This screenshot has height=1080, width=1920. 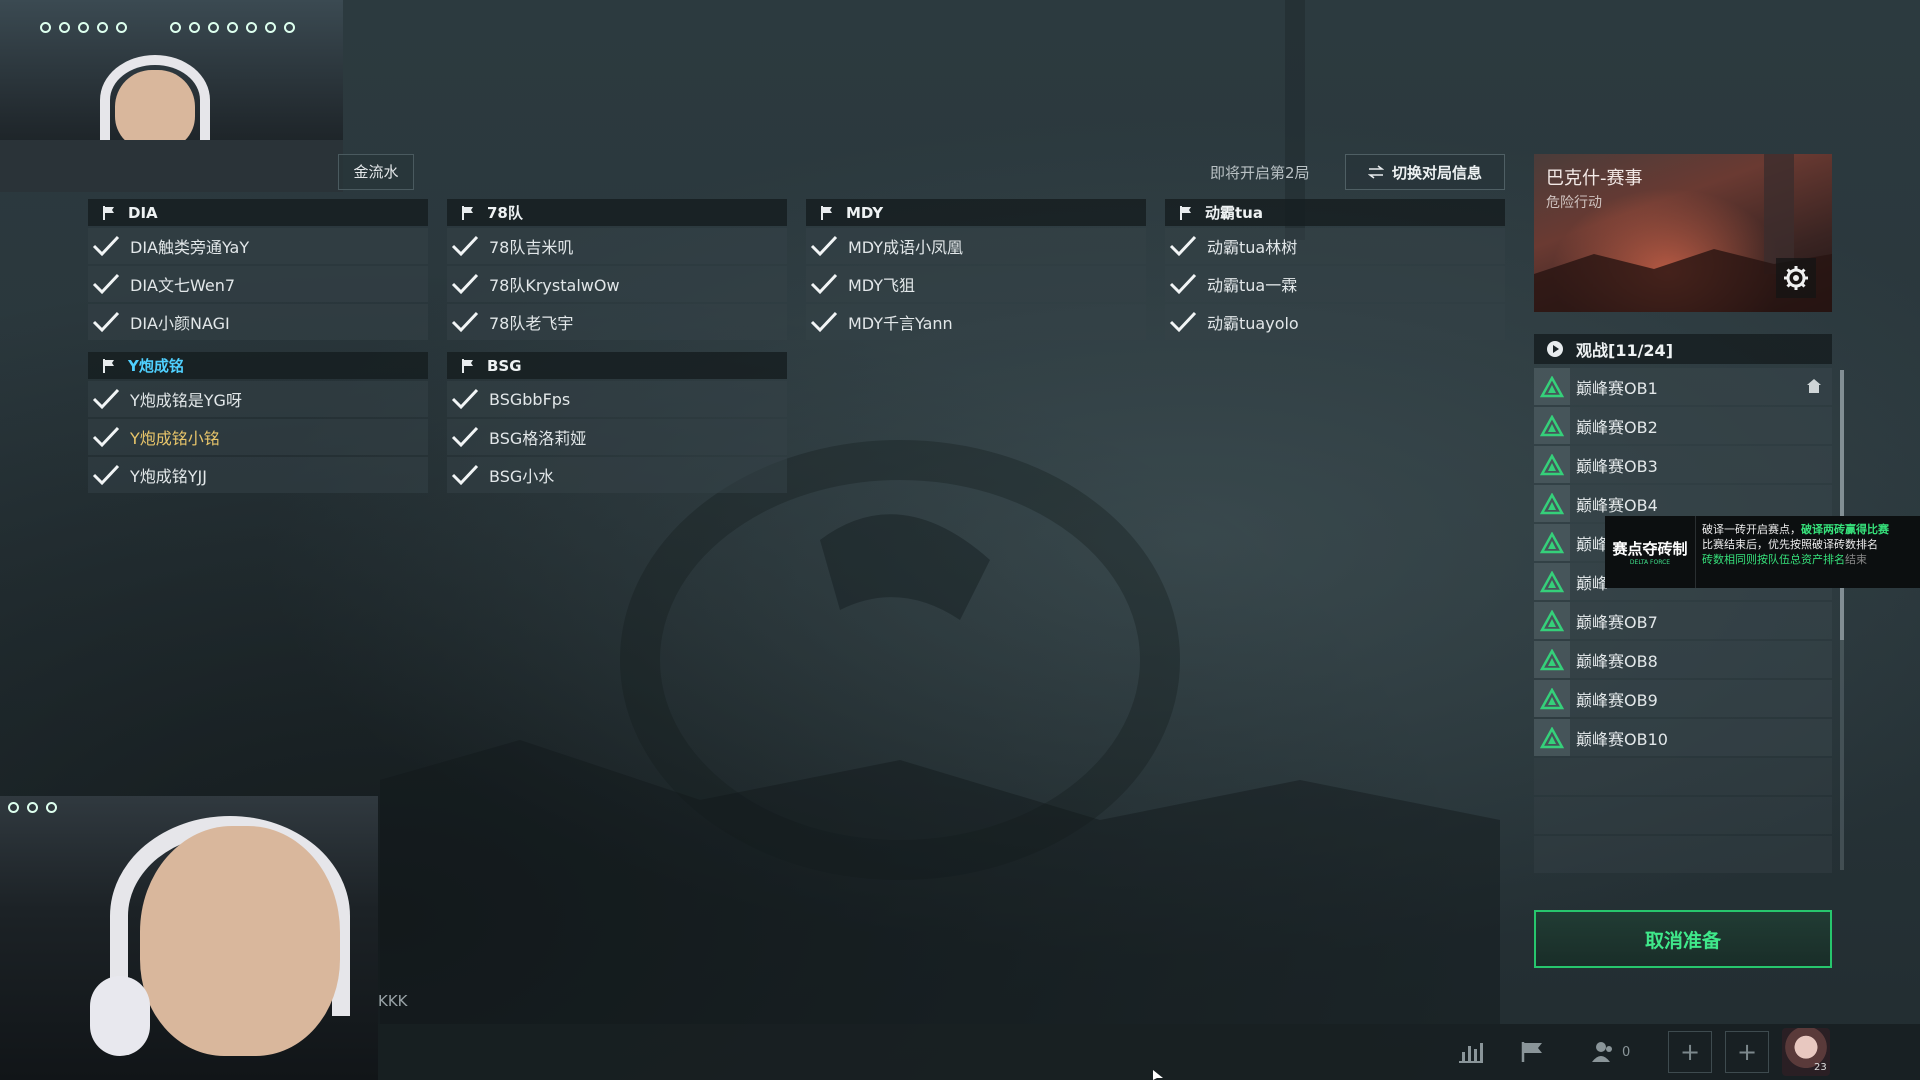 I want to click on team-flag-button, so click(x=1533, y=1052).